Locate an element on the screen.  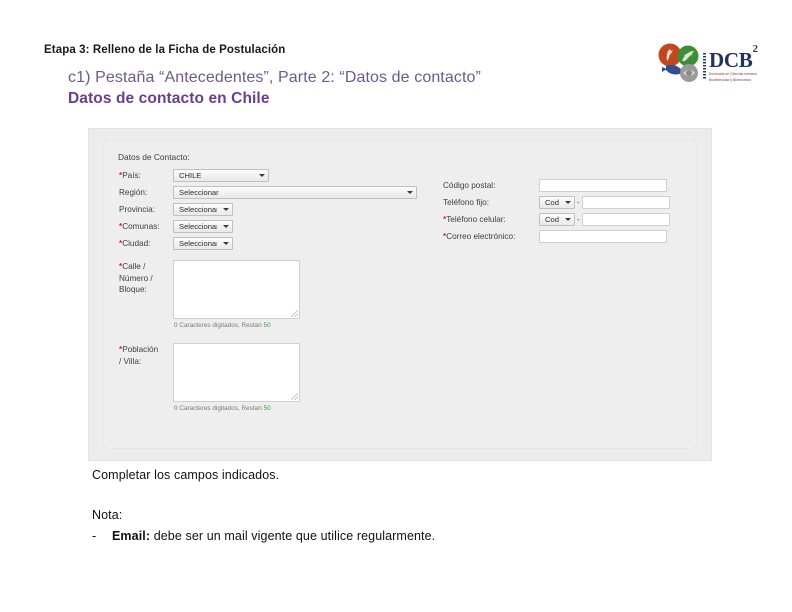
field-row-telefono-fijo: Teléfono fijo: Cod - is located at coordinates (564, 202).